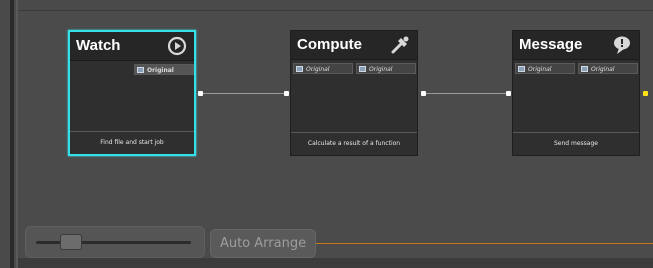 Image resolution: width=653 pixels, height=268 pixels. I want to click on tools-icon, so click(400, 45).